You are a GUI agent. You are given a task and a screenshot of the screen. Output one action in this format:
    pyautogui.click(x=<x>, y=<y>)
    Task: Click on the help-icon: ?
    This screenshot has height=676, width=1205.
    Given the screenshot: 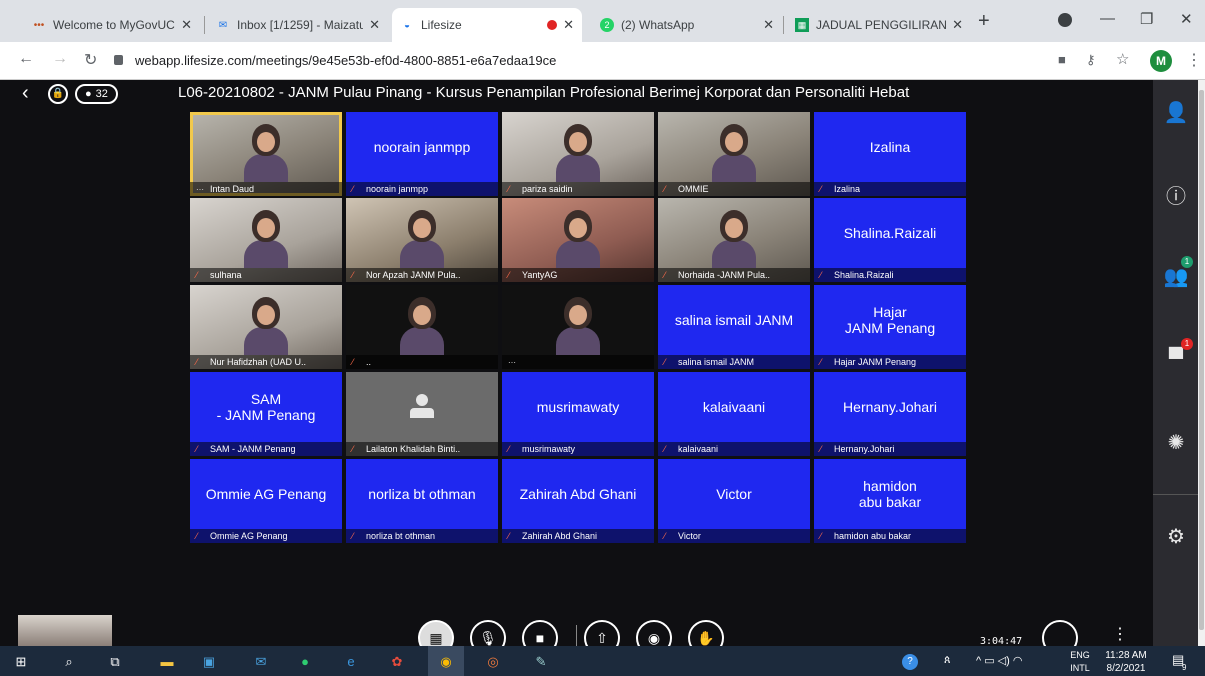 What is the action you would take?
    pyautogui.click(x=910, y=662)
    